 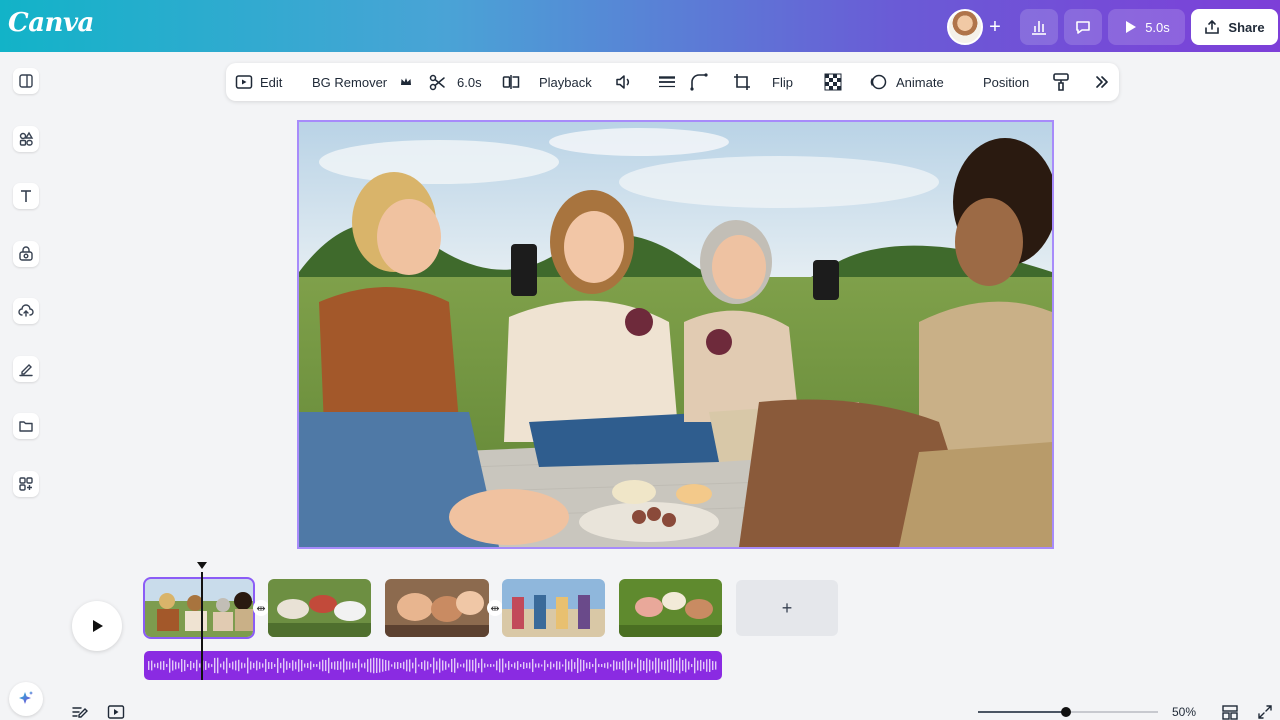 I want to click on sidebar-item-elements, so click(x=26, y=139).